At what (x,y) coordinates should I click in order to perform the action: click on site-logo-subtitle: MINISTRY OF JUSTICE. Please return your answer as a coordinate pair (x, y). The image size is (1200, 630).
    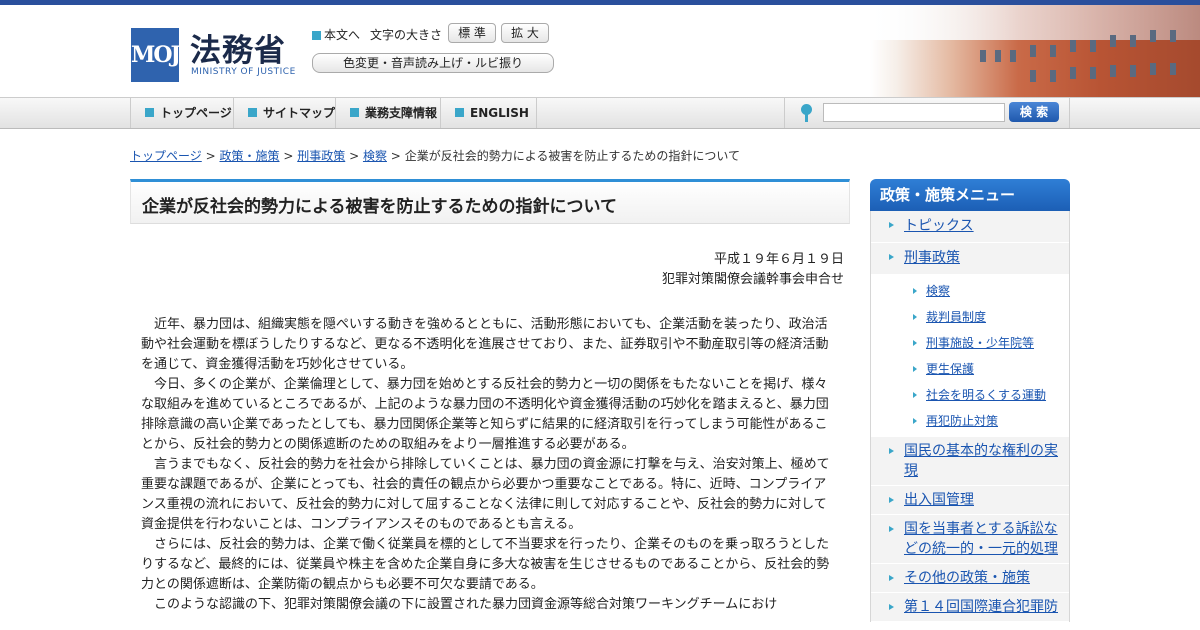
    Looking at the image, I should click on (243, 72).